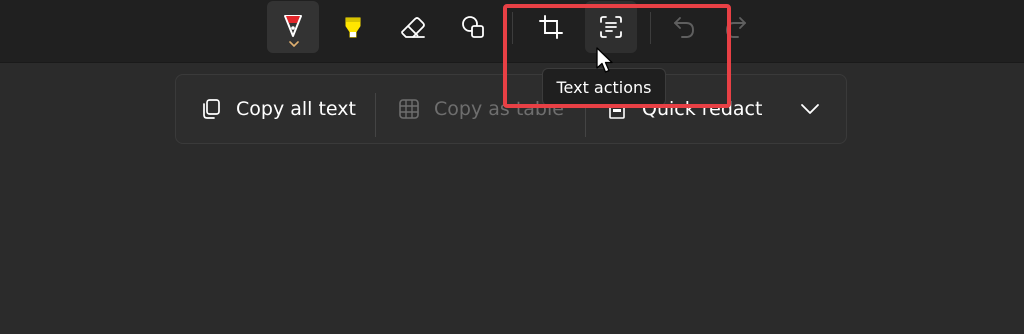 The image size is (1024, 334). I want to click on shapes-tool-button, so click(473, 27).